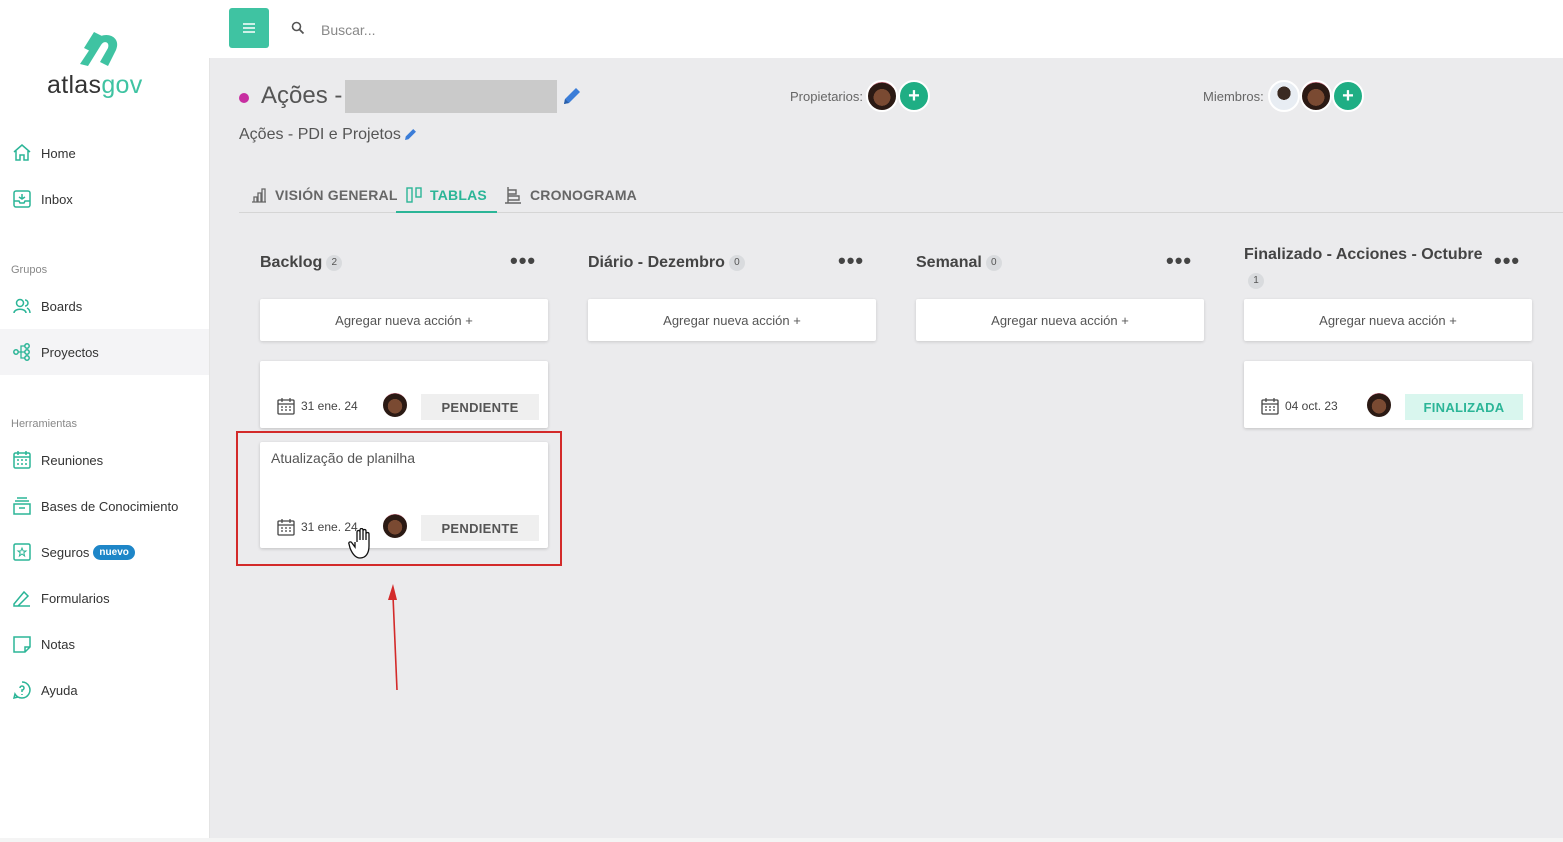  Describe the element at coordinates (29, 270) in the screenshot. I see `section-label-groups: Grupos` at that location.